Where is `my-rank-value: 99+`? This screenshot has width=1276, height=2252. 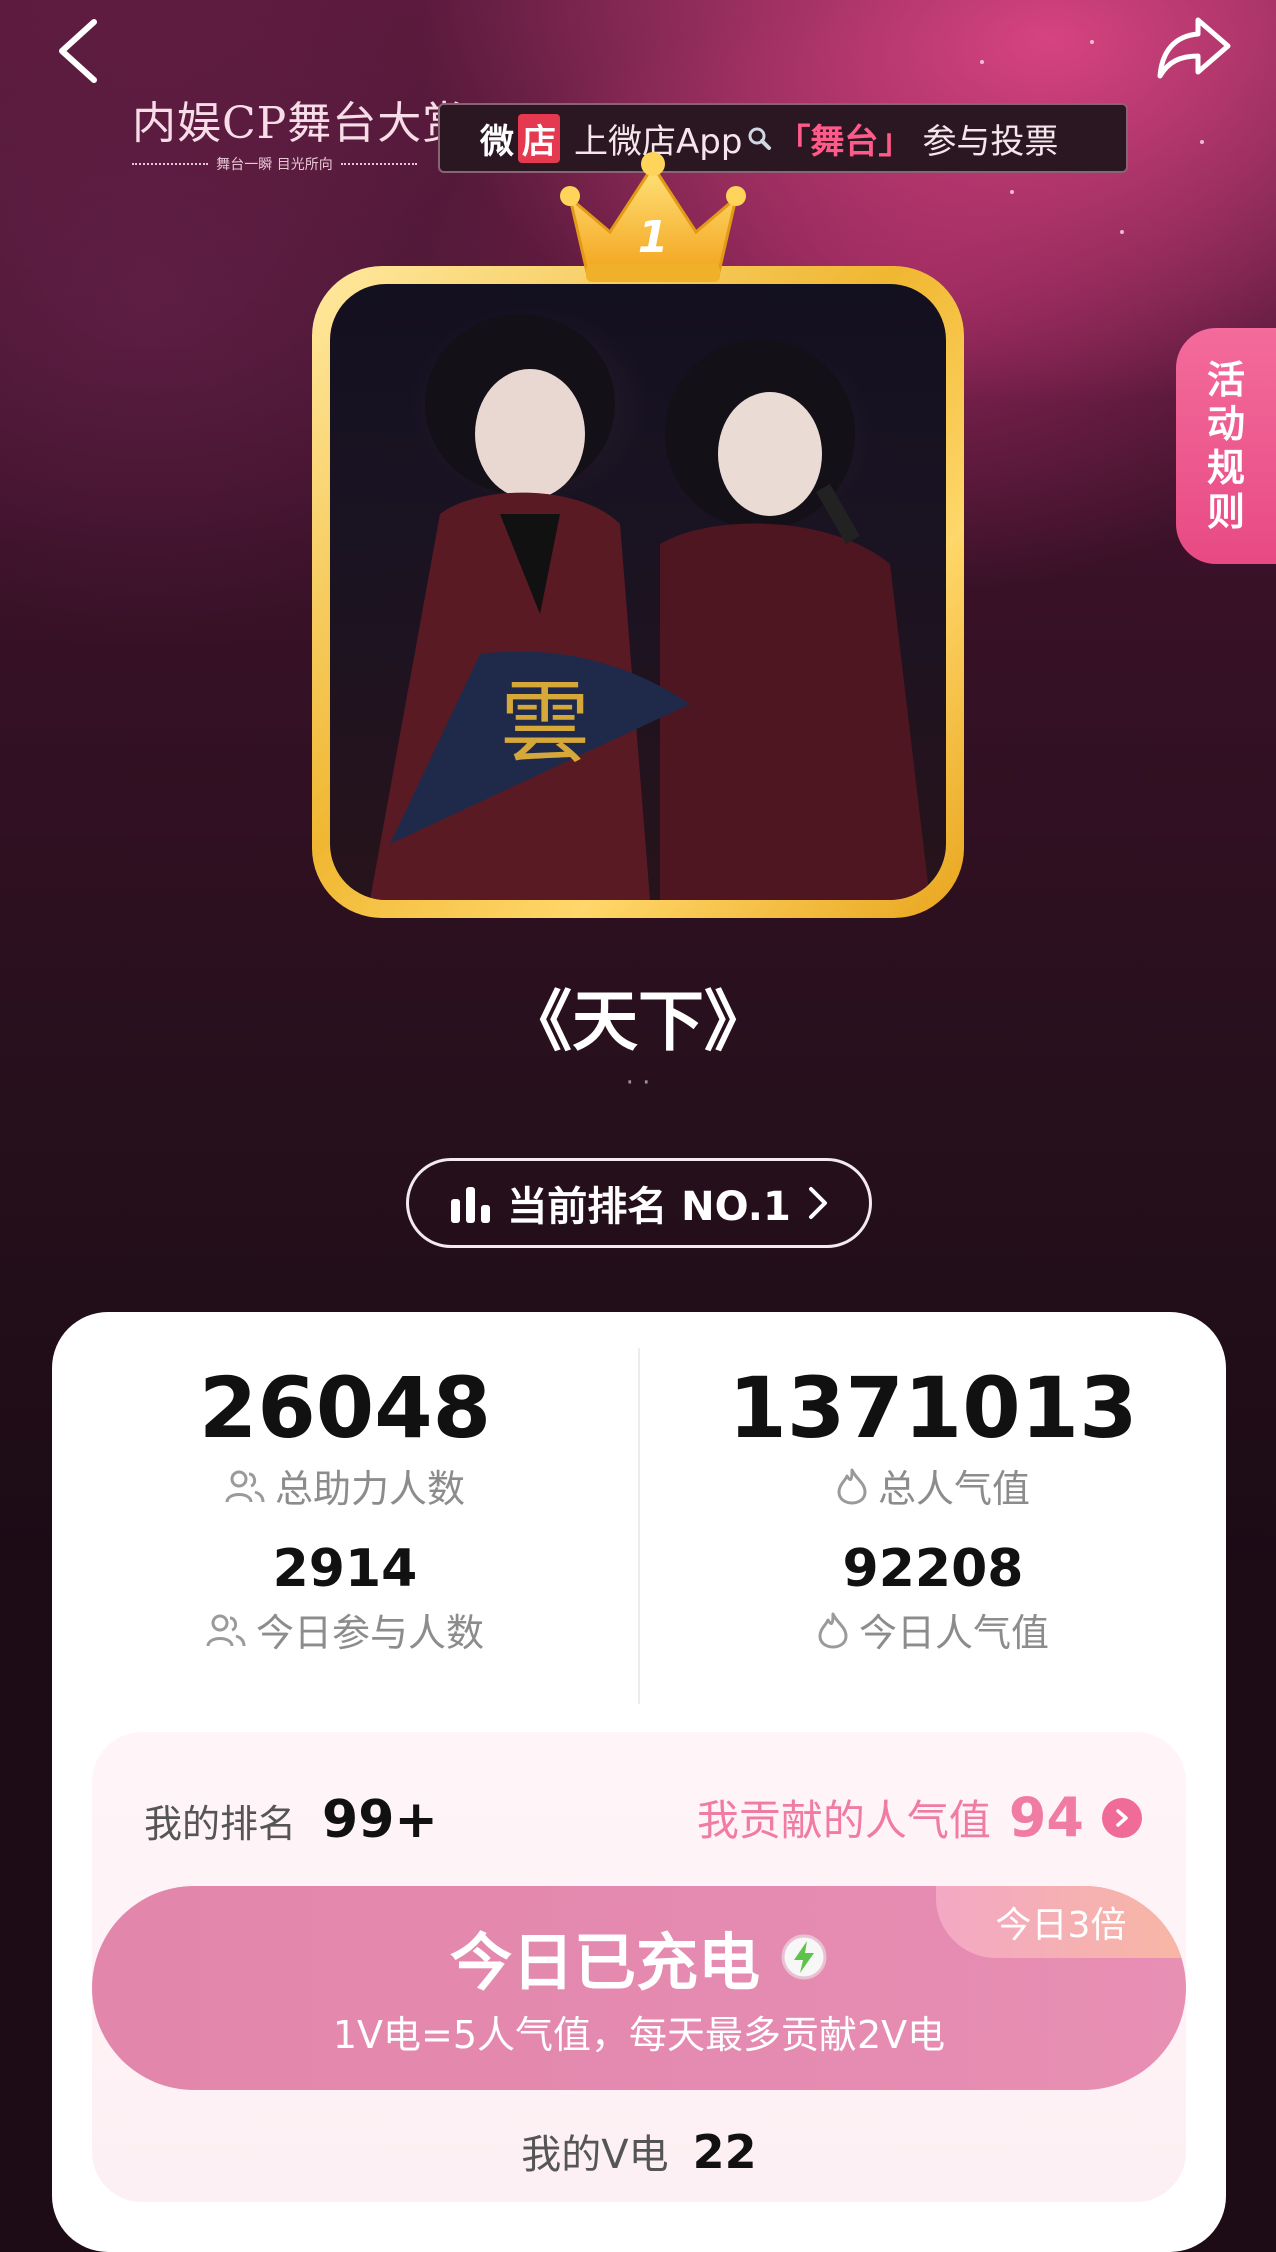
my-rank-value: 99+ is located at coordinates (380, 1820).